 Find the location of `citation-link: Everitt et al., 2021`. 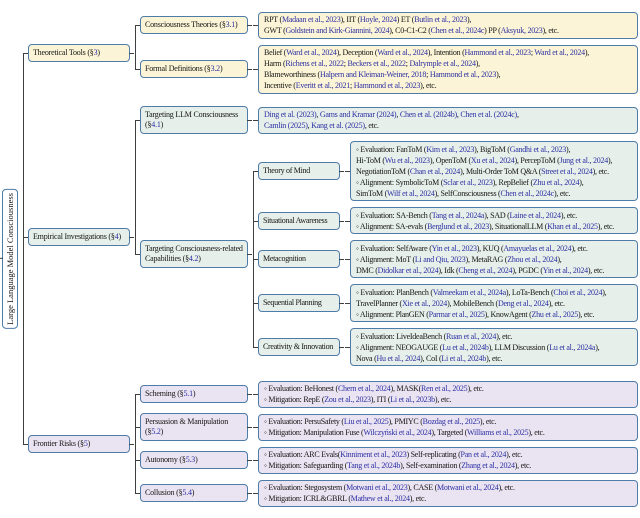

citation-link: Everitt et al., 2021 is located at coordinates (323, 85).